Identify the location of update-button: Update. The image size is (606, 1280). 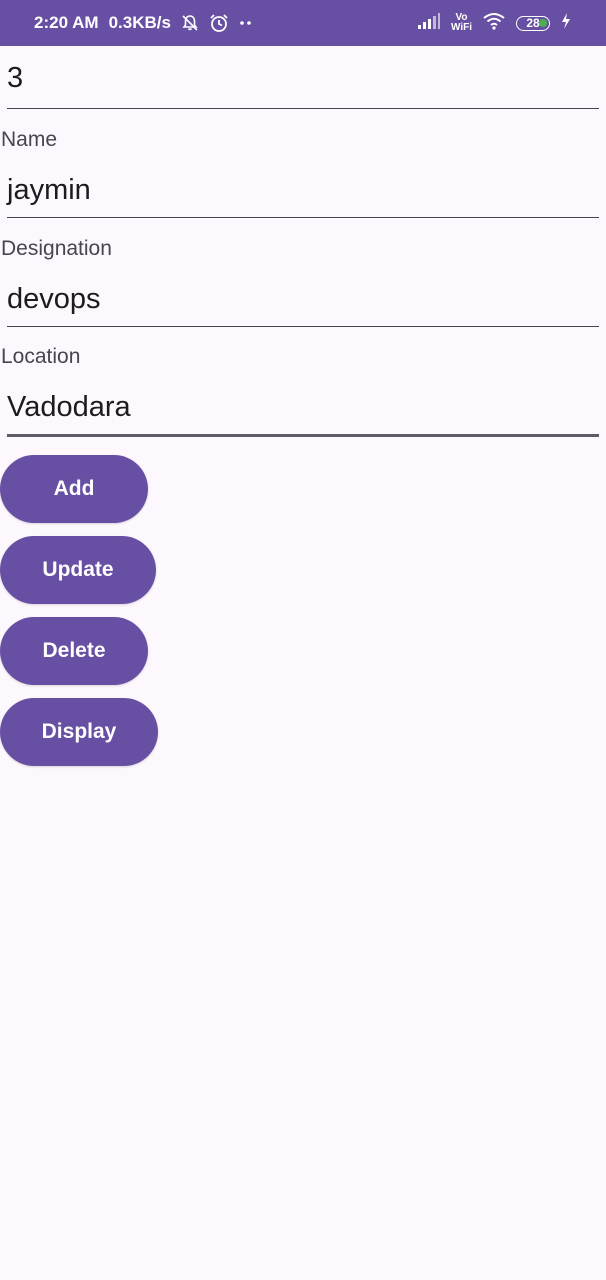
(78, 570).